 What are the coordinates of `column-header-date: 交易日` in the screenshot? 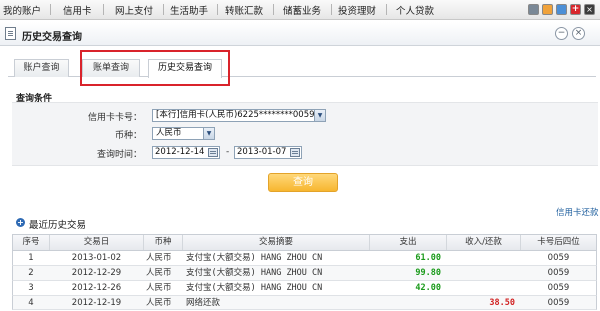 It's located at (96, 242).